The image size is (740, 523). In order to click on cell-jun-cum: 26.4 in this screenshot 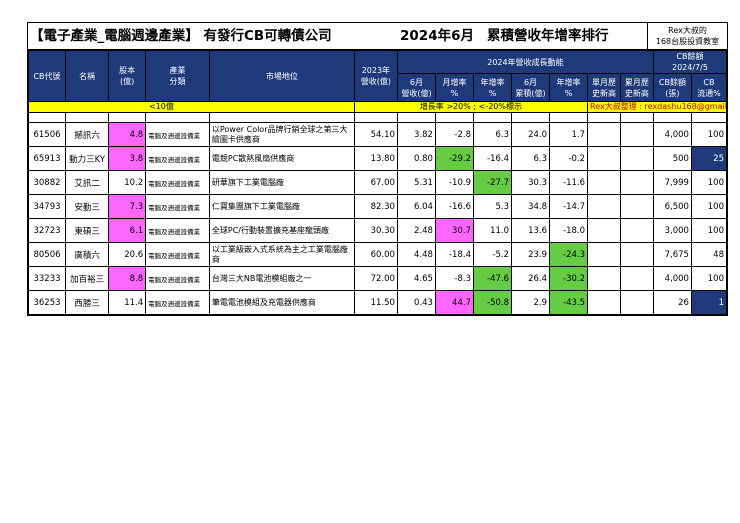, I will do `click(530, 278)`.